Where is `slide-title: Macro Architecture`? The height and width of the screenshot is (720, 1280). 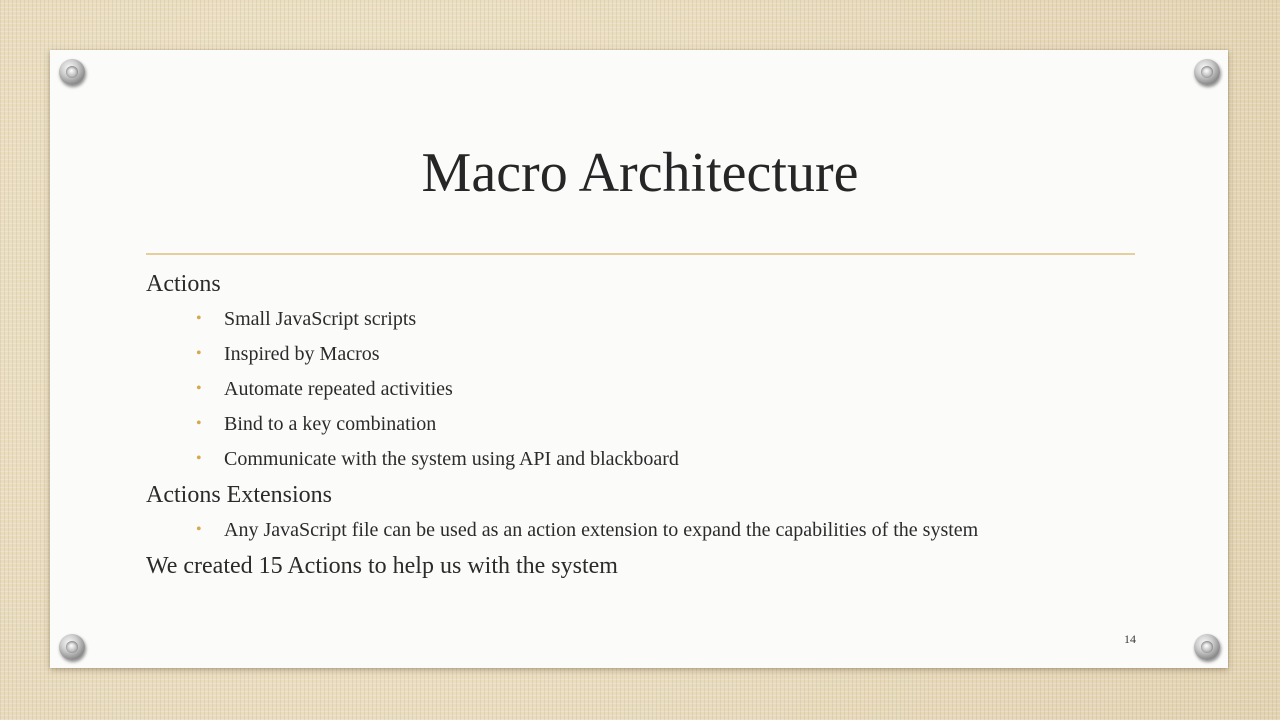 slide-title: Macro Architecture is located at coordinates (640, 173).